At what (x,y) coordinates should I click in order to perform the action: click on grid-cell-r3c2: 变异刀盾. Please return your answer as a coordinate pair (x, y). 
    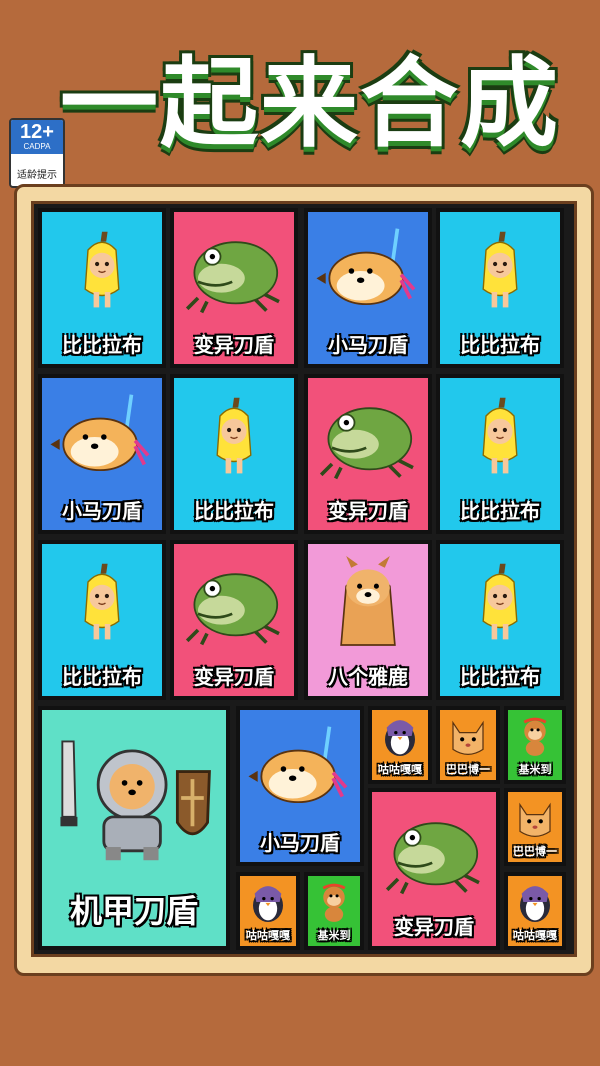
    Looking at the image, I should click on (234, 620).